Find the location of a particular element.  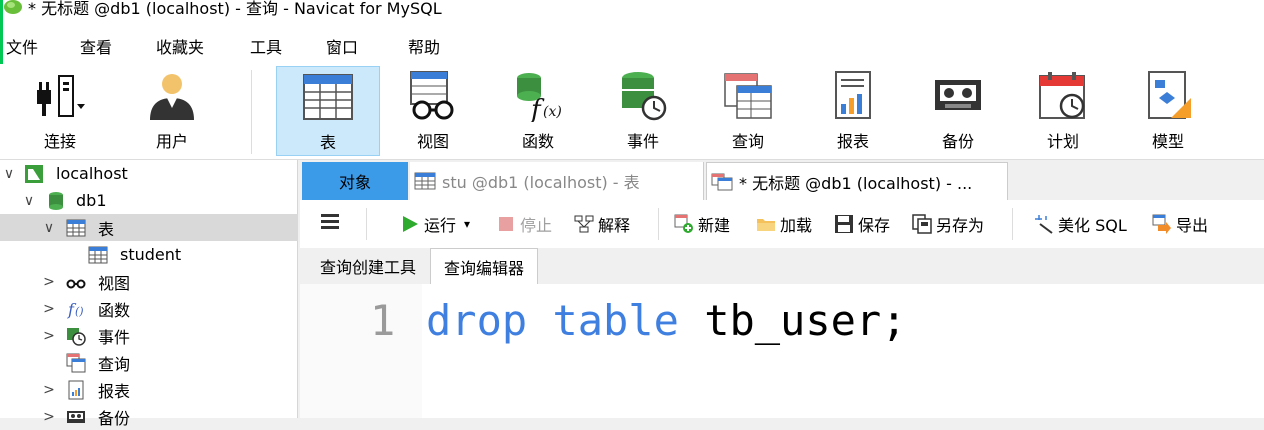

tab-query-editor: 查询编辑器 is located at coordinates (484, 266).